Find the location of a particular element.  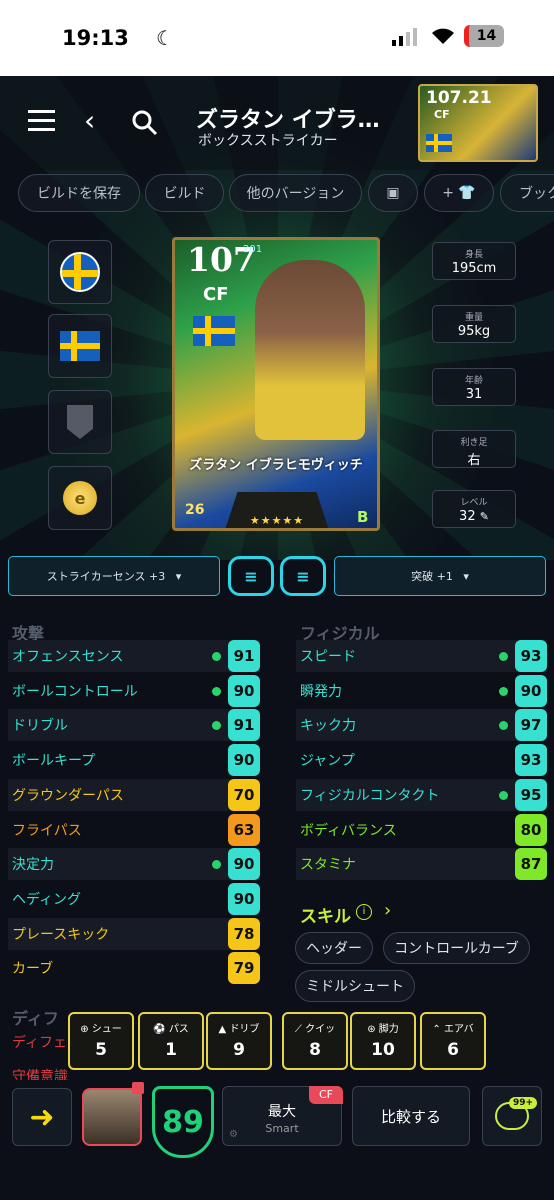

player-card: 107 201 CF ズラタン イブラヒモヴィッチ 26 ★★★★★ B is located at coordinates (276, 384).